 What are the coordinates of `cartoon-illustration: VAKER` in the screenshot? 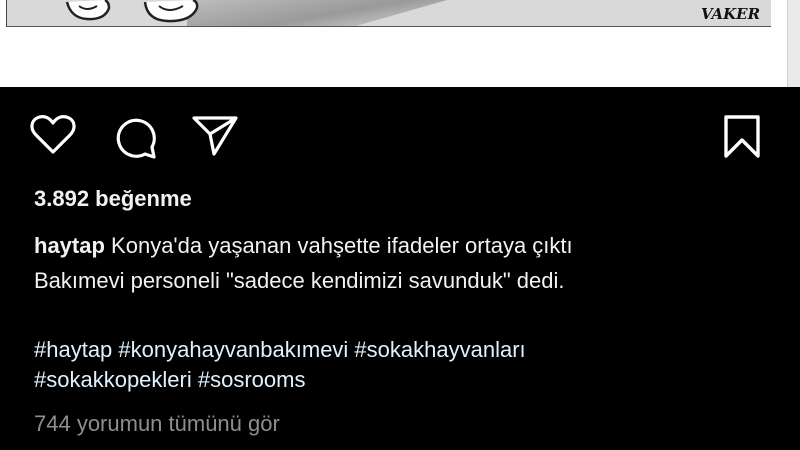 It's located at (388, 13).